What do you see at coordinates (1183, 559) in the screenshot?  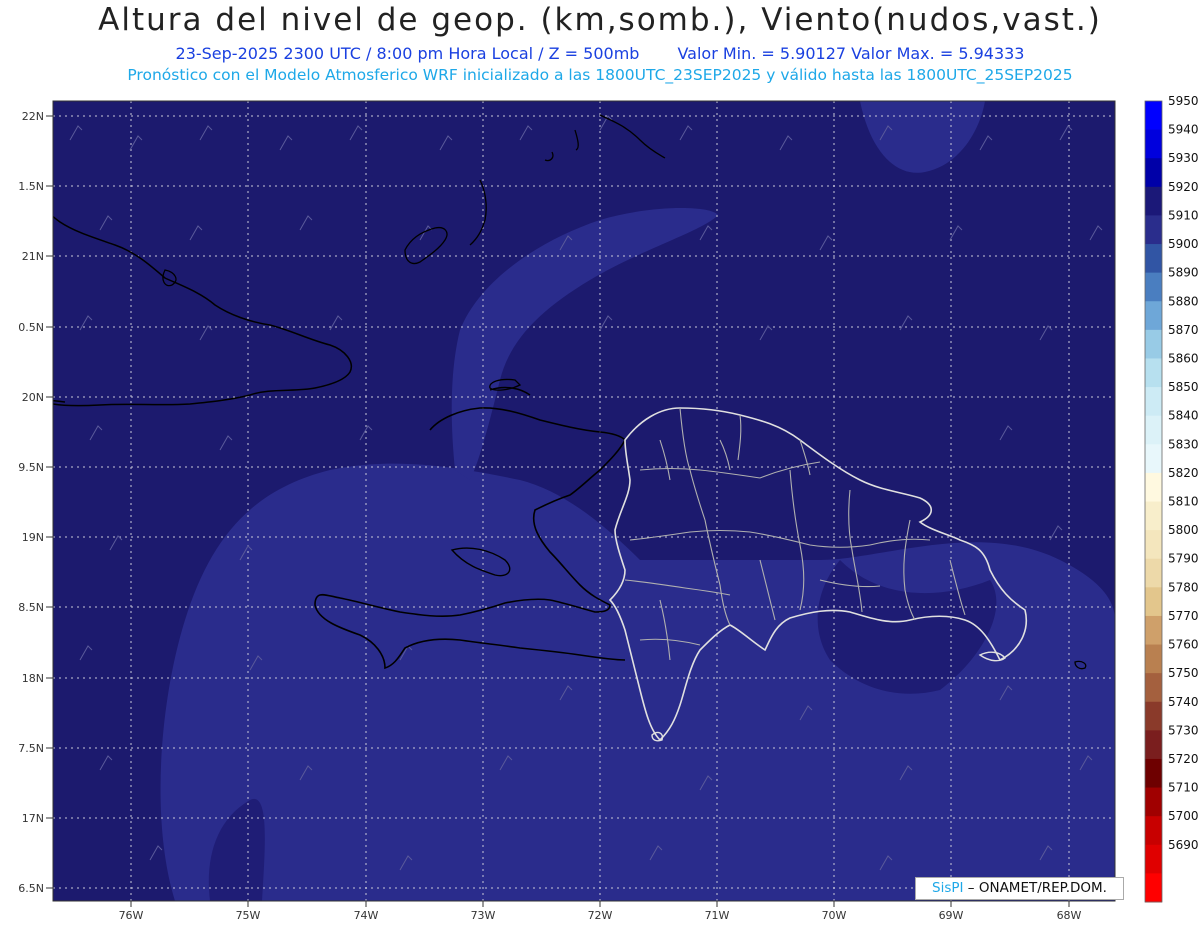 I see `legend-level-label: 5790` at bounding box center [1183, 559].